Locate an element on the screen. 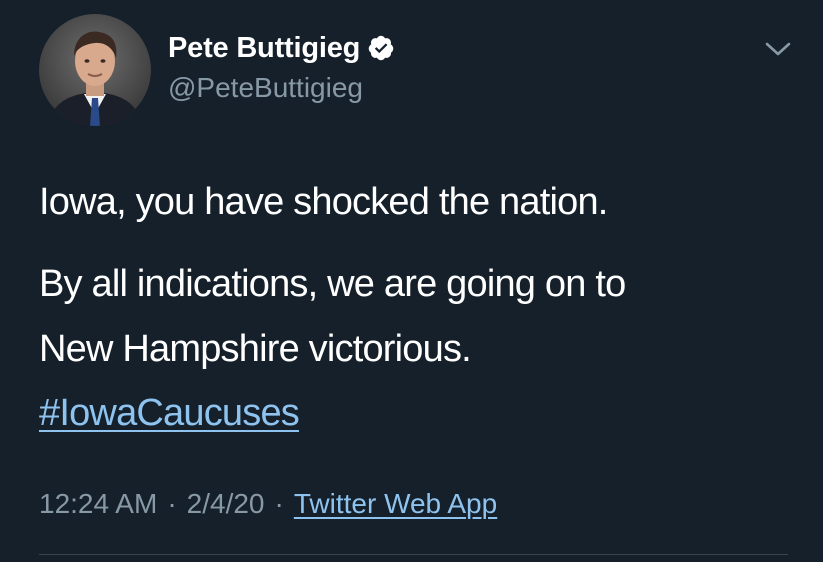  author-name-row: Pete Buttigieg is located at coordinates (281, 48).